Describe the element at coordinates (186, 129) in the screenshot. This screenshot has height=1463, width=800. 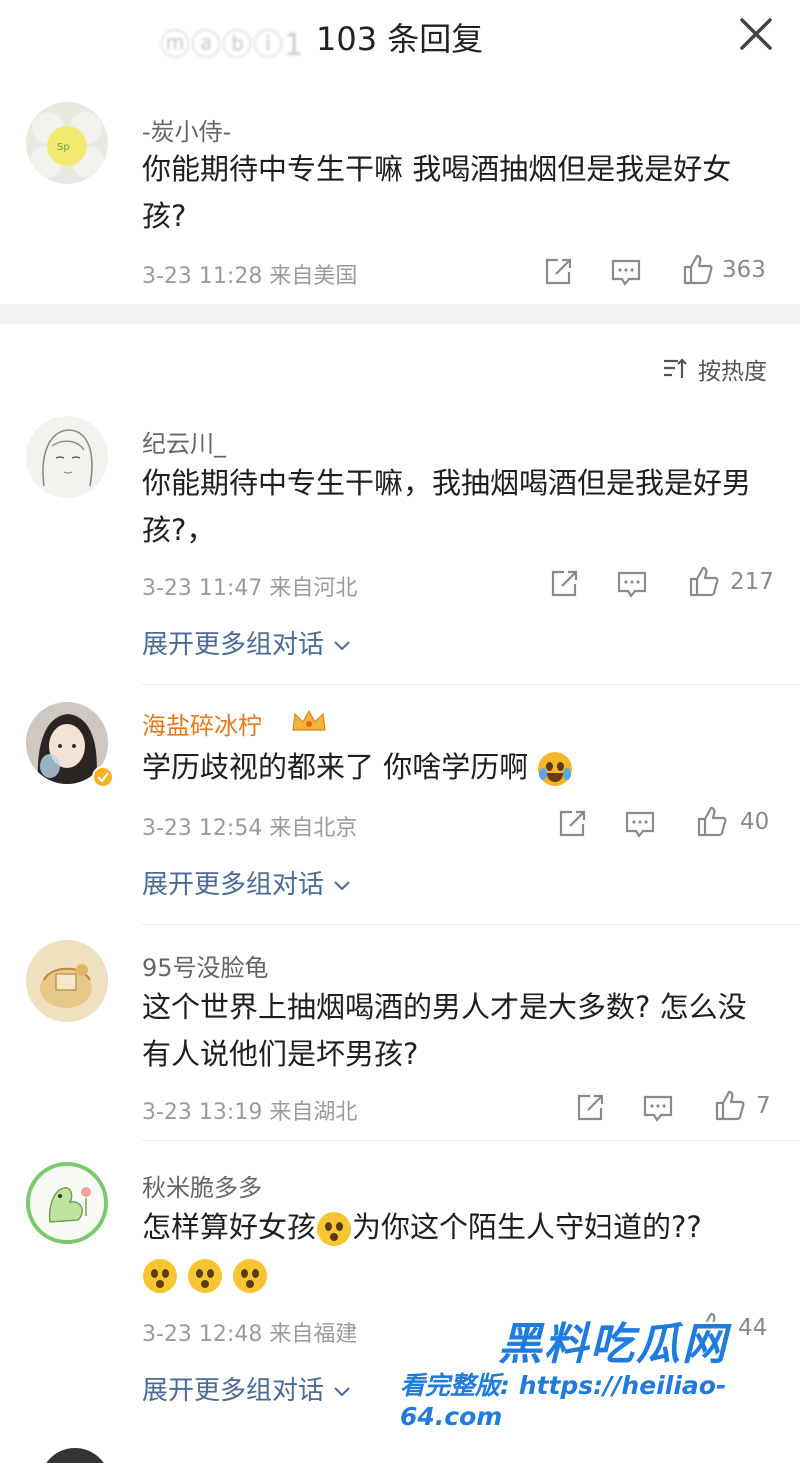
I see `comment-username: -炭小侍-` at that location.